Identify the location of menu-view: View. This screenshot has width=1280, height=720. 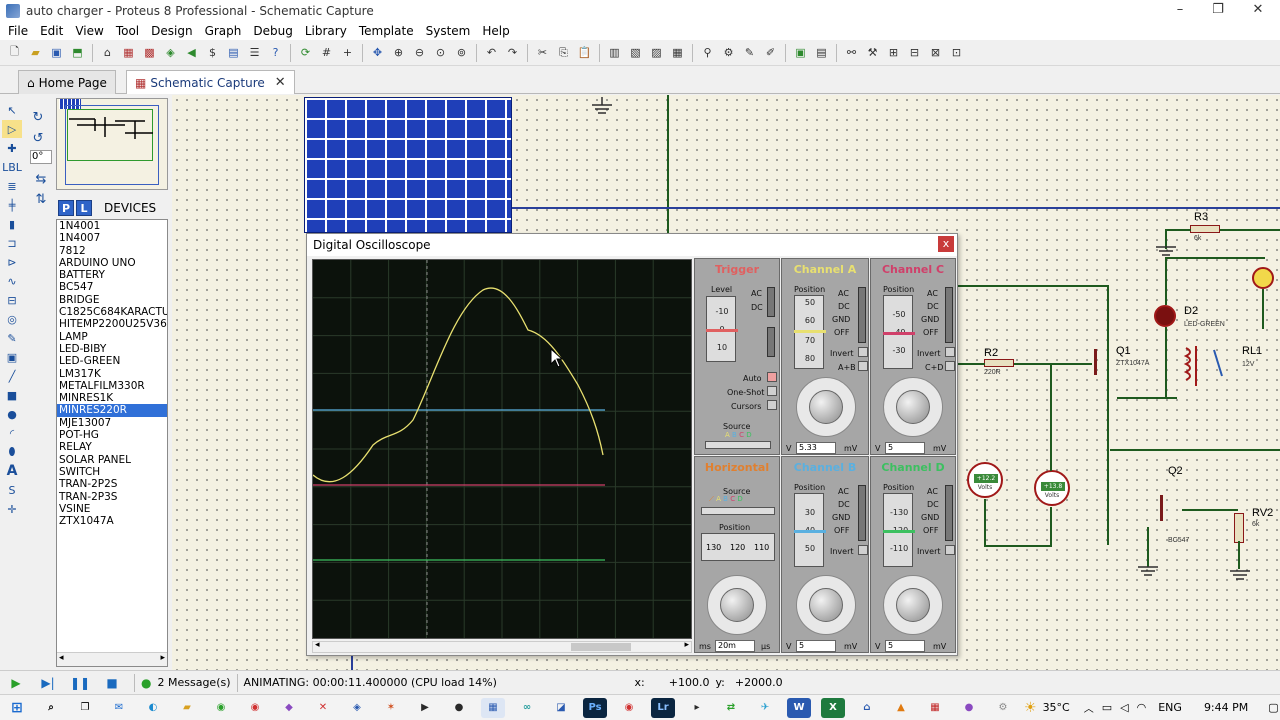
(89, 31).